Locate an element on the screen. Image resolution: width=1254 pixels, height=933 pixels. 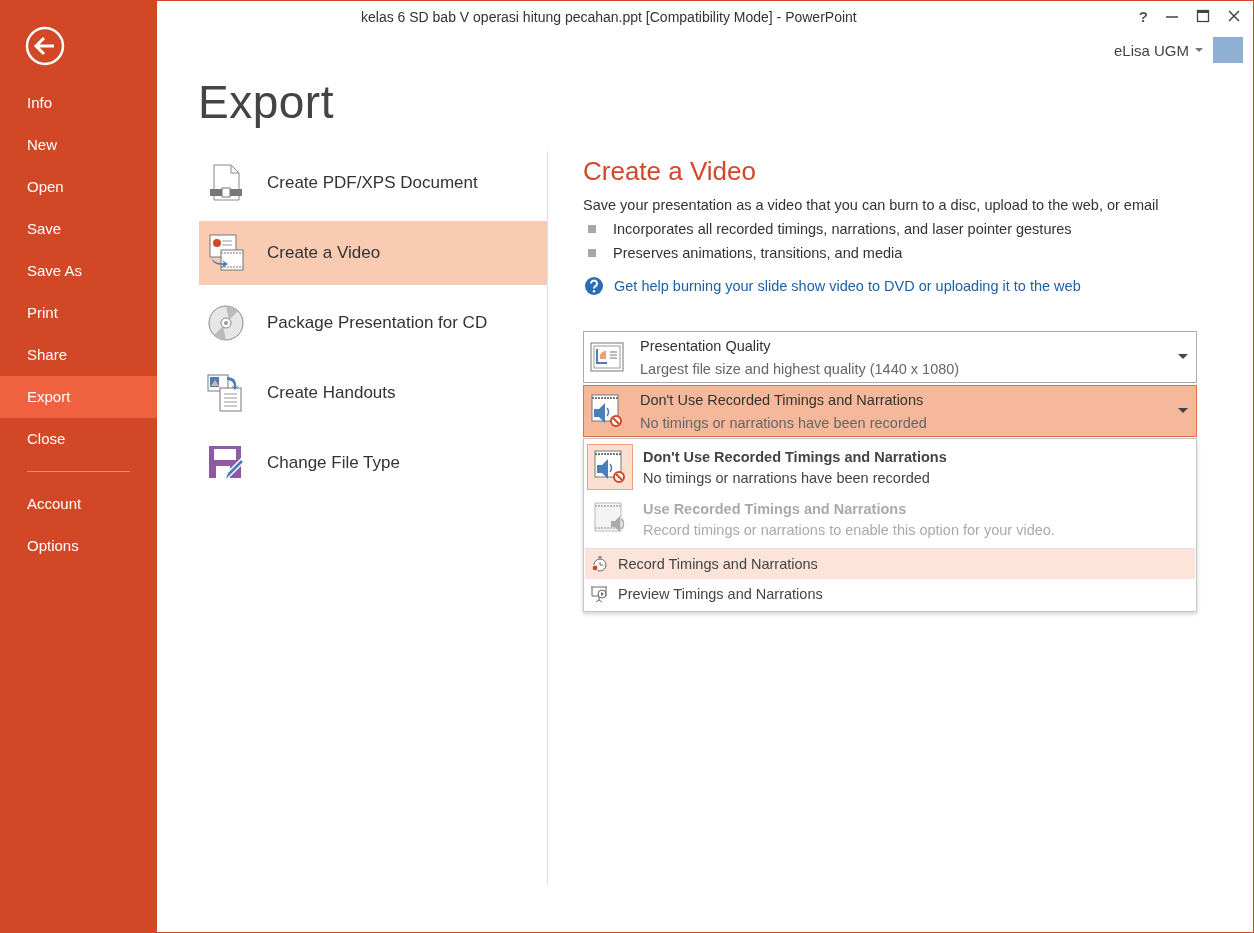
export-option: Create a Video is located at coordinates (373, 253).